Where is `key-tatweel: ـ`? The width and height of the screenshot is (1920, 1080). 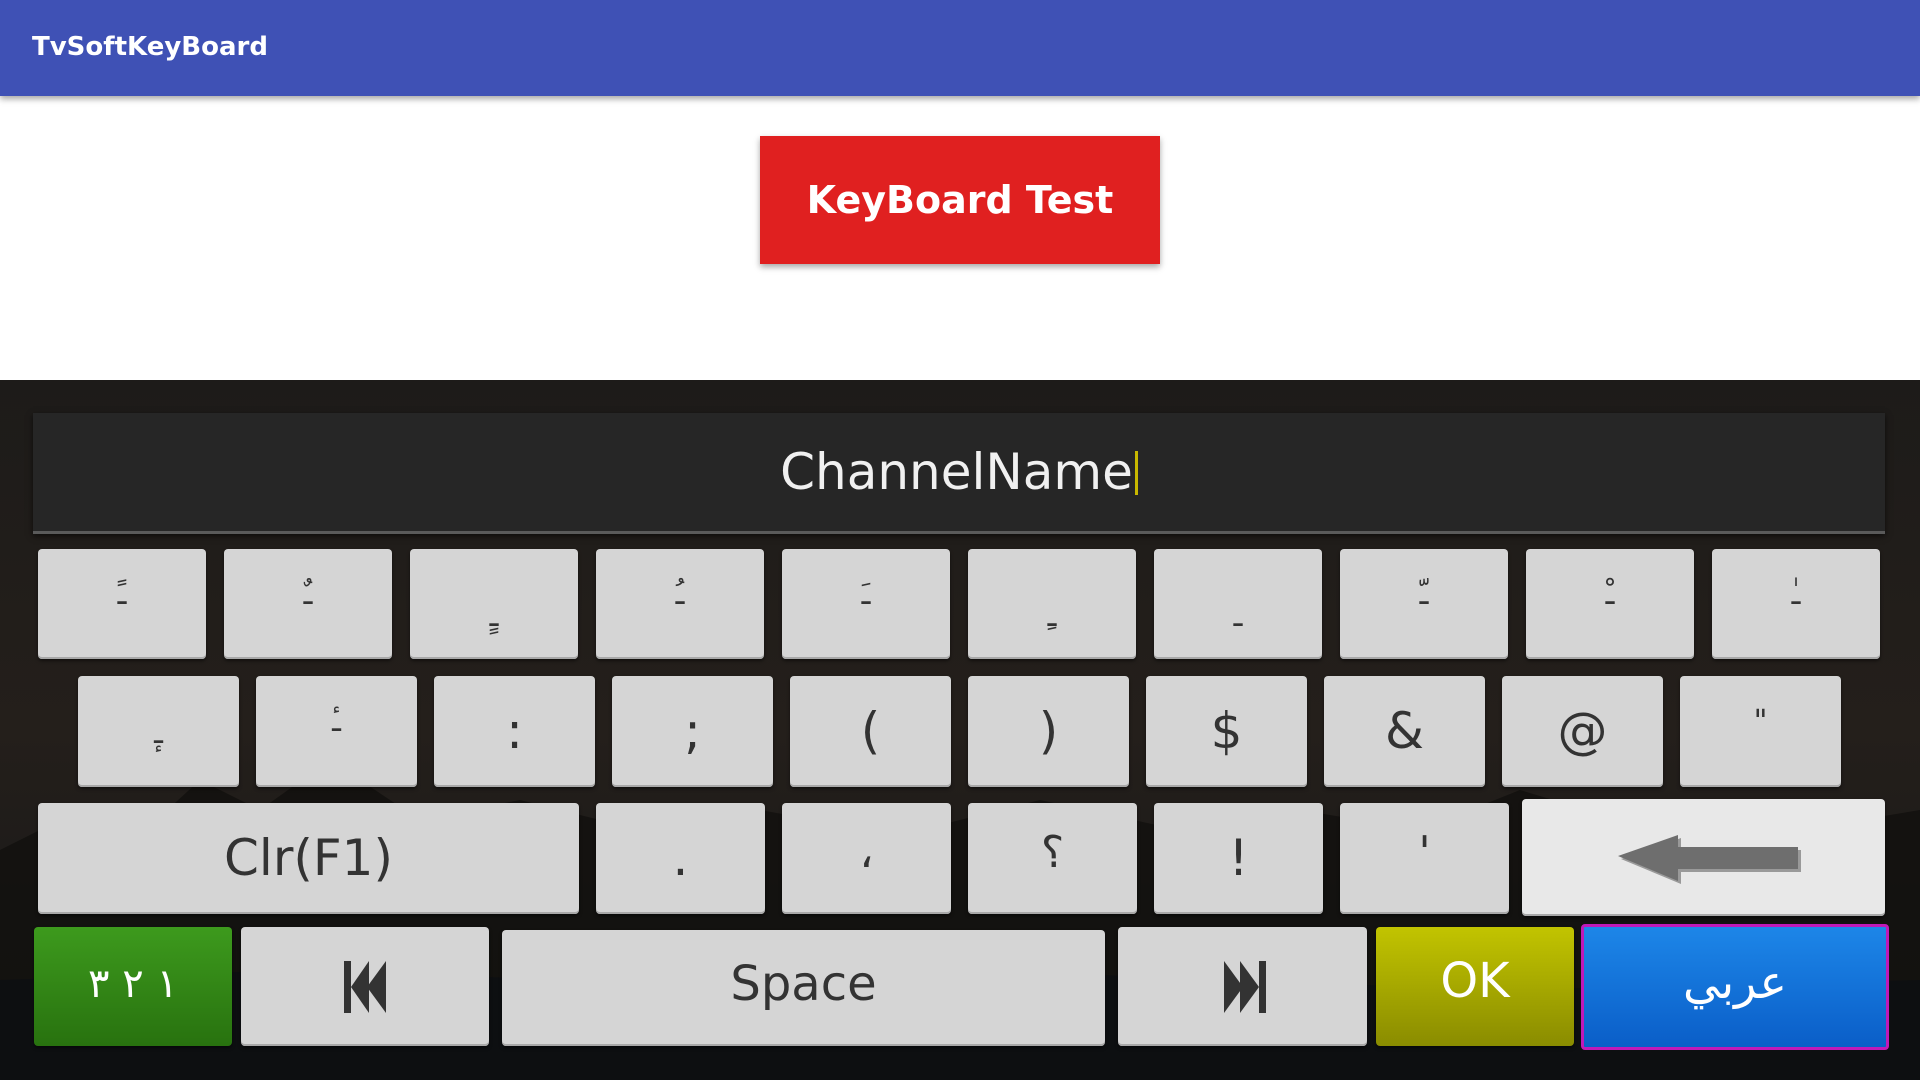
key-tatweel: ـ is located at coordinates (1238, 604).